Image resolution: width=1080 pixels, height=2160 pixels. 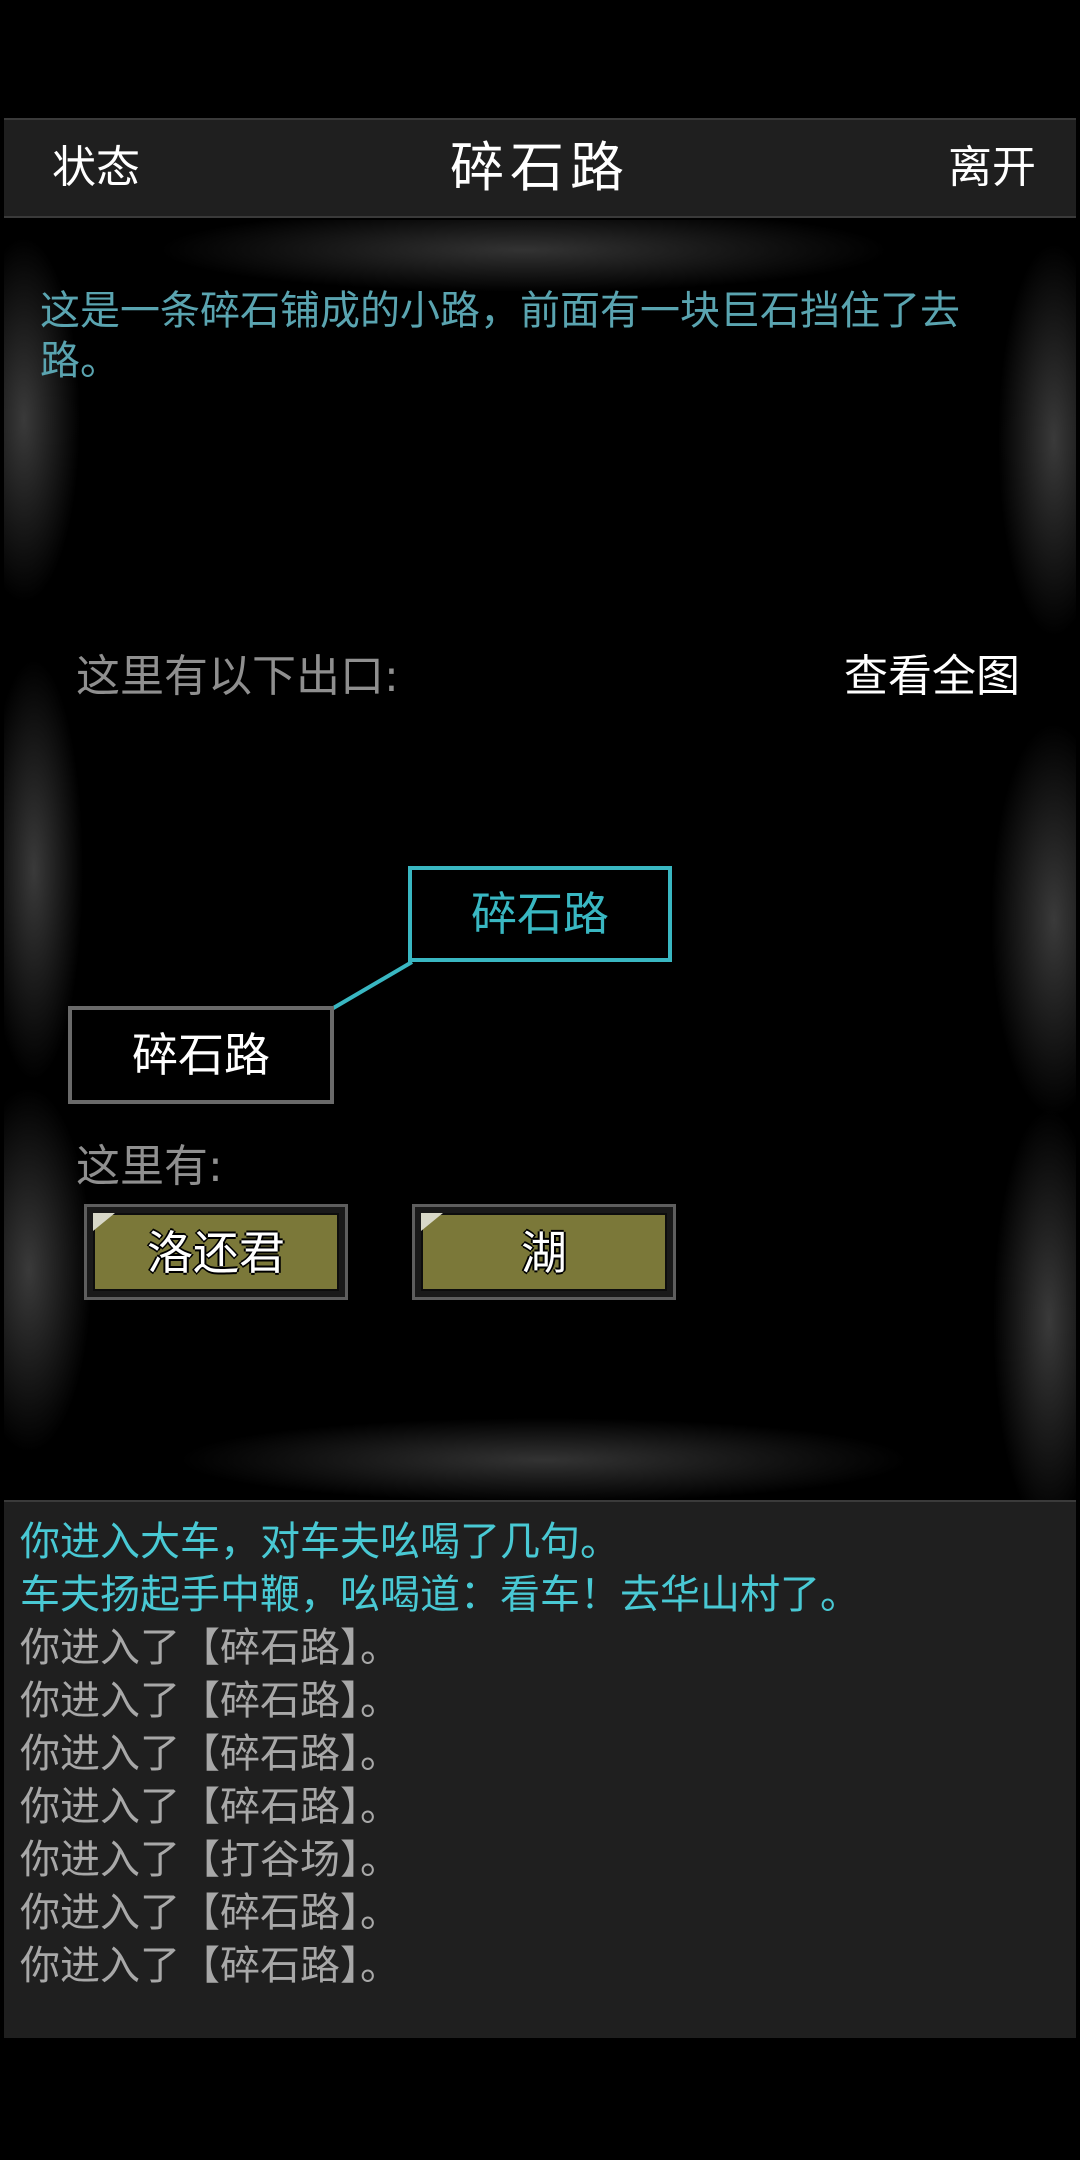 I want to click on object-button: 湖, so click(x=544, y=1252).